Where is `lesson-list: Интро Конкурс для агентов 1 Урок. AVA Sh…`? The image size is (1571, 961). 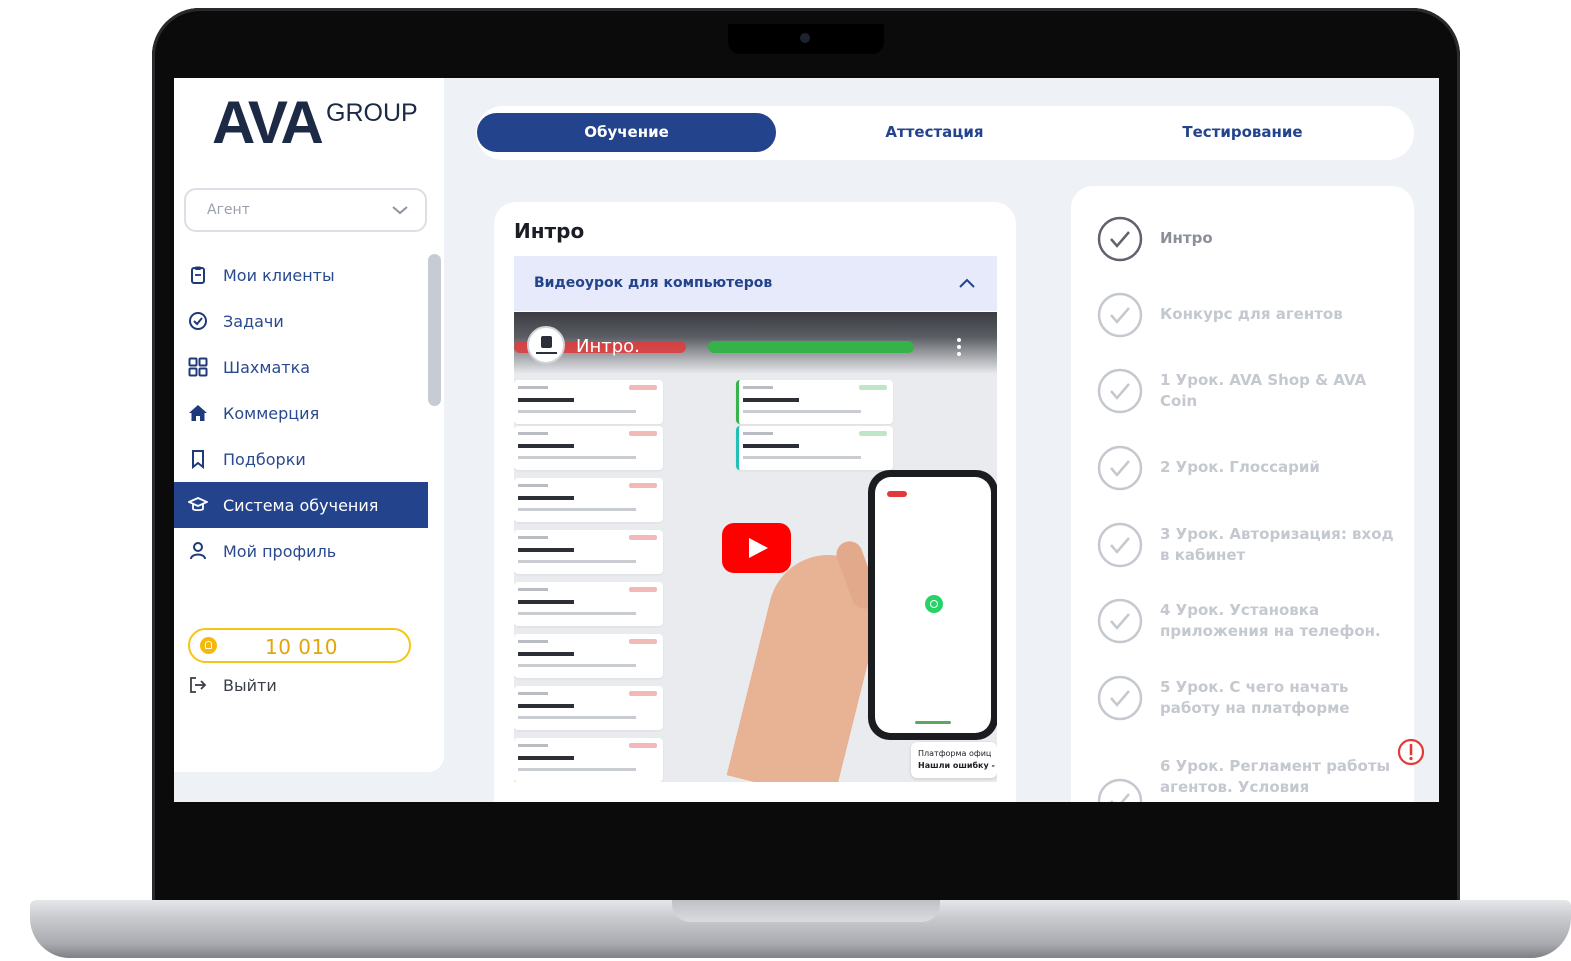 lesson-list: Интро Конкурс для агентов 1 Урок. AVA Sh… is located at coordinates (1242, 494).